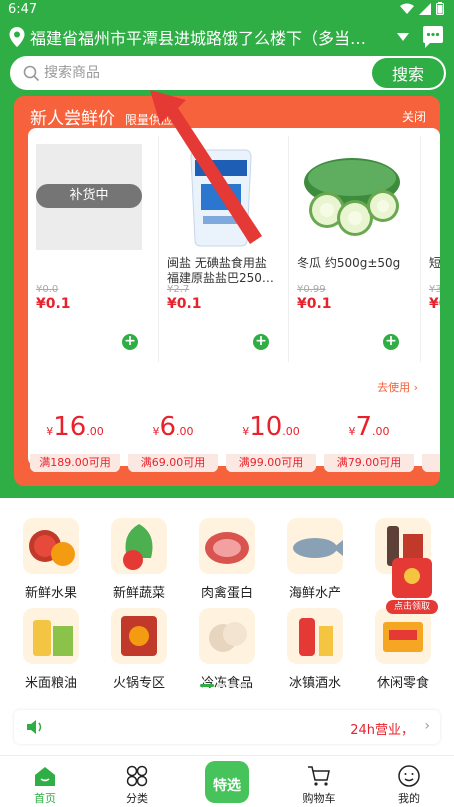  I want to click on tab-category: 分类, so click(137, 781).